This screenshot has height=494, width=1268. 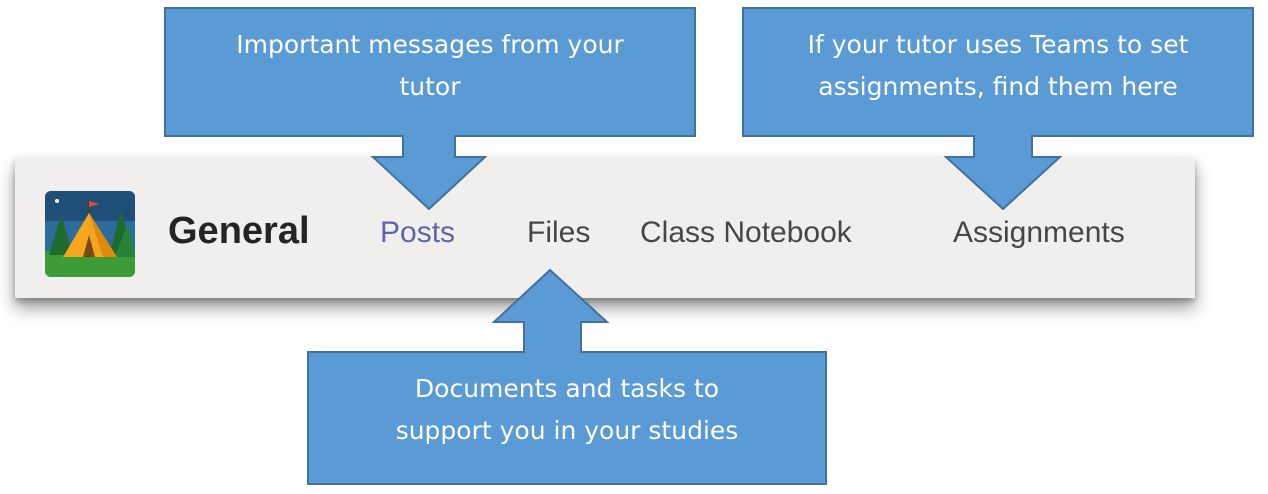 What do you see at coordinates (430, 86) in the screenshot?
I see `callout-posts-line2: tutor` at bounding box center [430, 86].